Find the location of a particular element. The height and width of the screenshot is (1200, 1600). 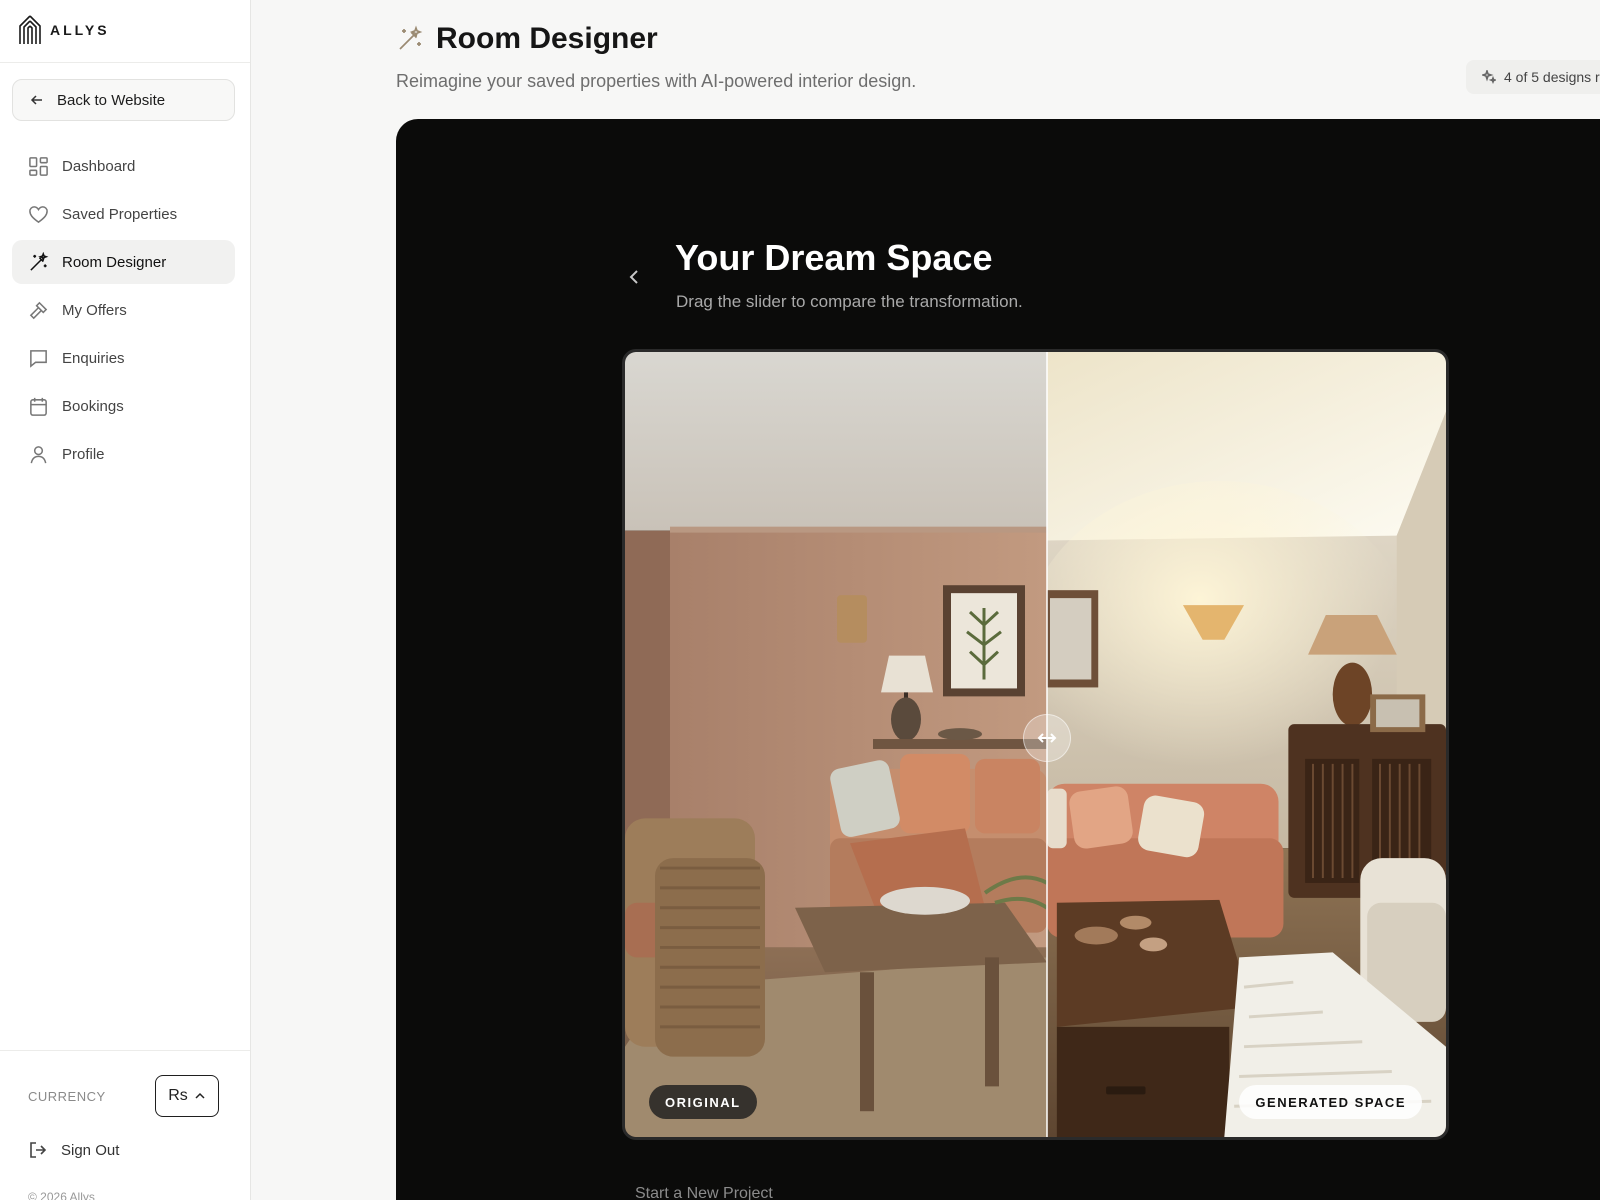

sidebar-item-label: Enquiries is located at coordinates (93, 358).